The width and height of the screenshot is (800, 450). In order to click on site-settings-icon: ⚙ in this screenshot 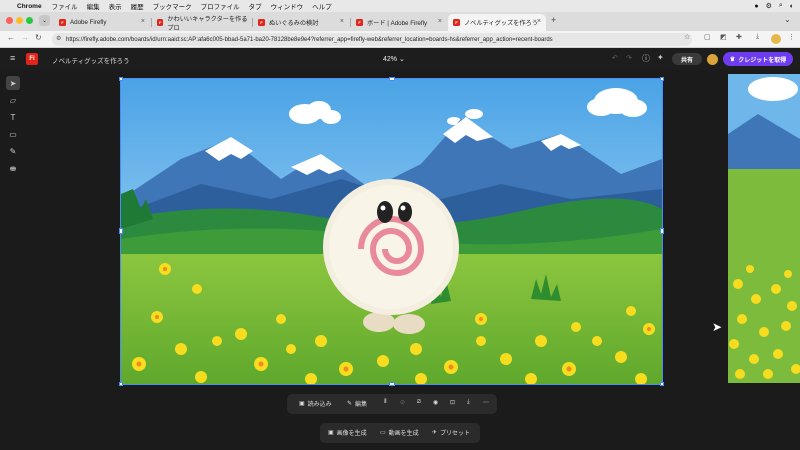, I will do `click(58, 38)`.